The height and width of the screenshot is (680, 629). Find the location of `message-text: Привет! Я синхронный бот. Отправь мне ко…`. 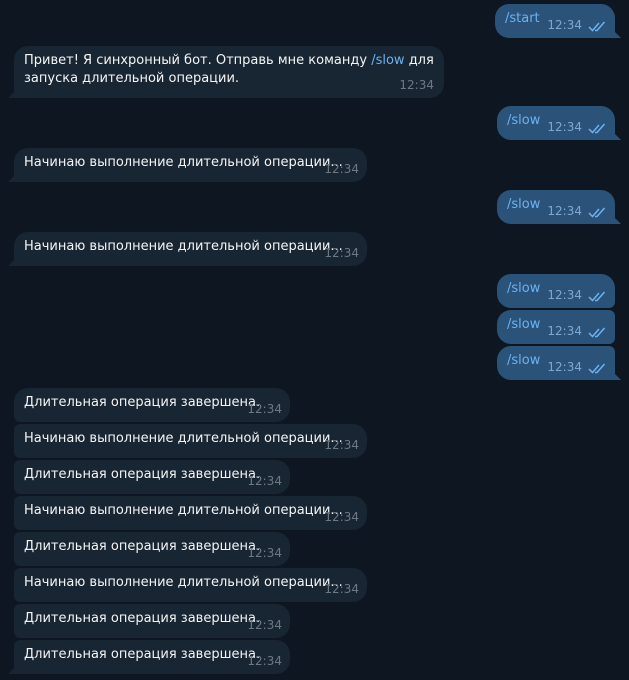

message-text: Привет! Я синхронный бот. Отправь мне ко… is located at coordinates (198, 60).